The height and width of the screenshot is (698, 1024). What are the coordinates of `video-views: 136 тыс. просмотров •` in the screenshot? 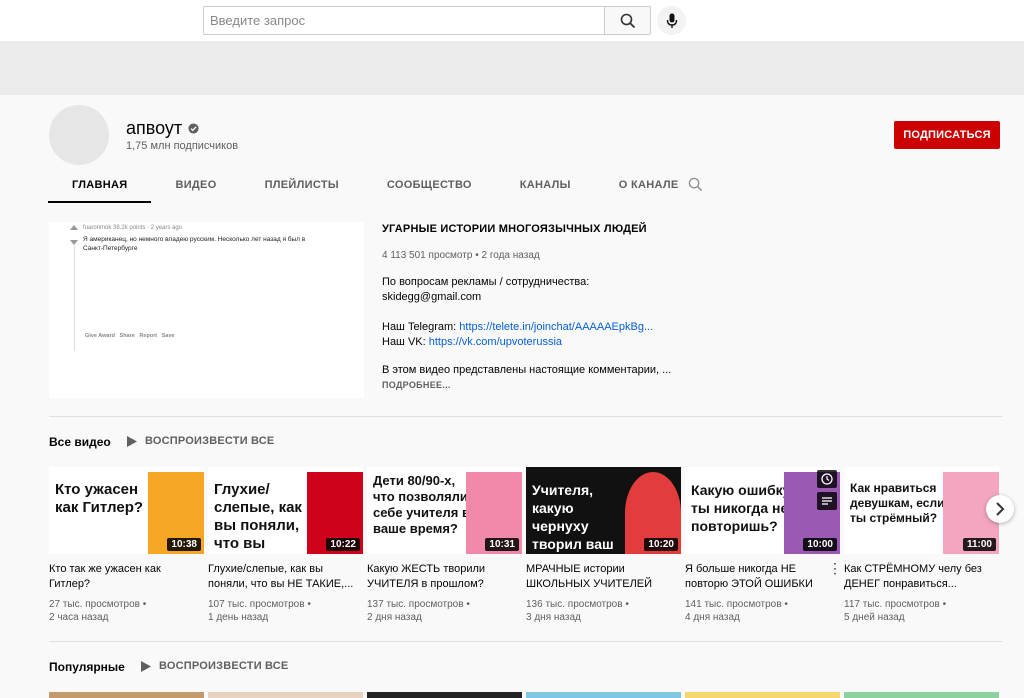 It's located at (577, 604).